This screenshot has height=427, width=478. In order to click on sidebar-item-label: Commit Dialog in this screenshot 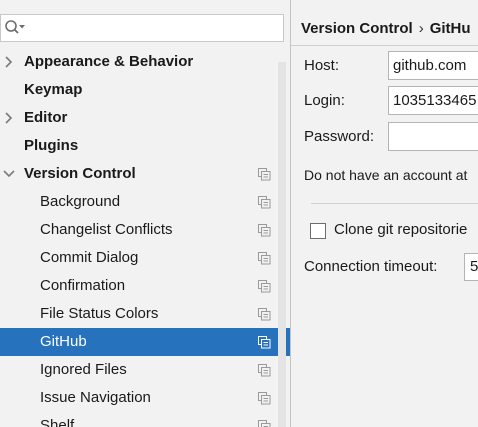, I will do `click(89, 257)`.